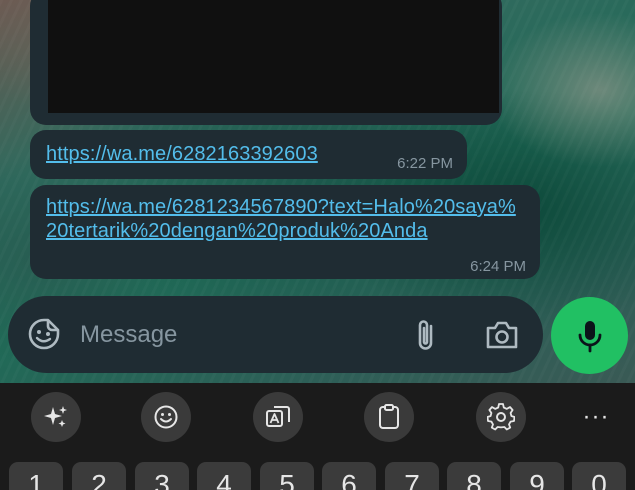 This screenshot has height=490, width=635. Describe the element at coordinates (182, 154) in the screenshot. I see `message-link: https://wa.me/6282163392603` at that location.